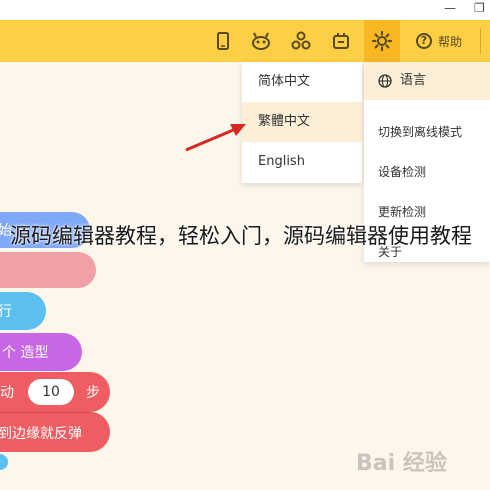  Describe the element at coordinates (450, 8) in the screenshot. I see `minimize-button: —` at that location.